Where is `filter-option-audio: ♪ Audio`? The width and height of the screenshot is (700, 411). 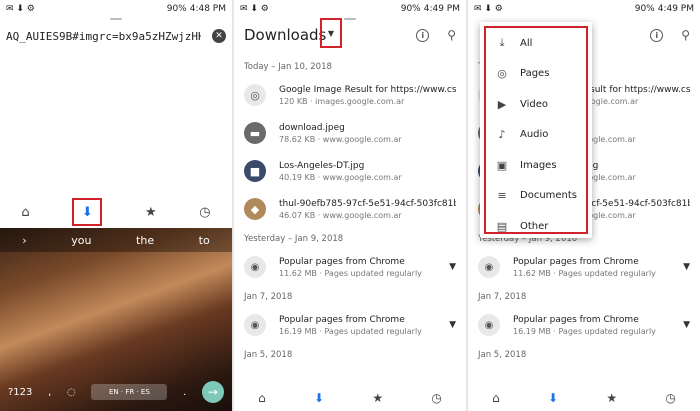
filter-option-audio: ♪ Audio is located at coordinates (536, 135).